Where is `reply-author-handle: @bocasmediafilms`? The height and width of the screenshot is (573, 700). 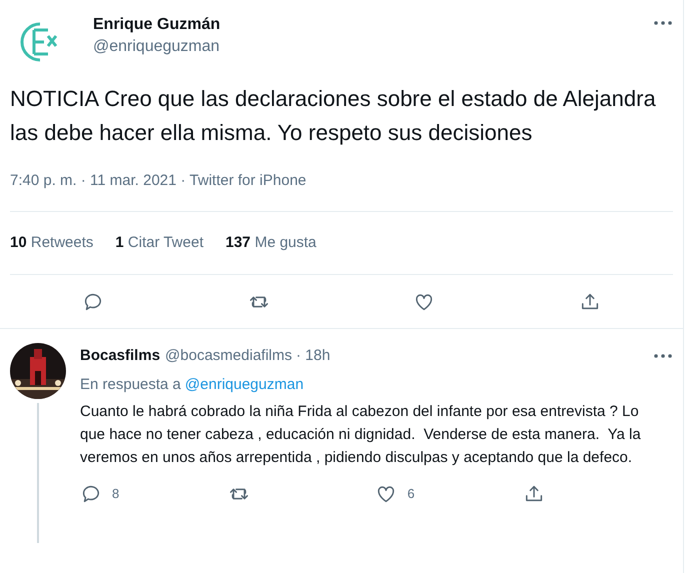
reply-author-handle: @bocasmediafilms is located at coordinates (228, 356).